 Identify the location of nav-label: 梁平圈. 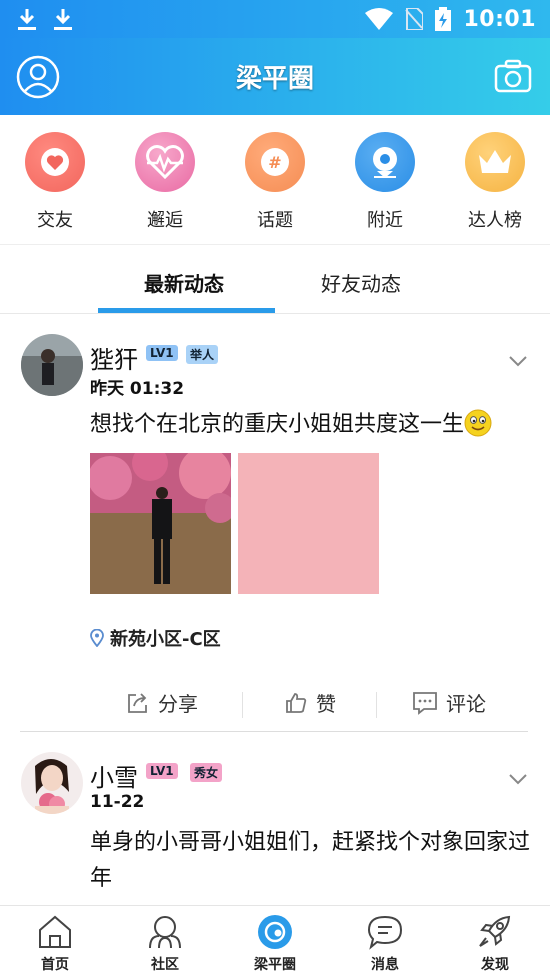
(275, 965).